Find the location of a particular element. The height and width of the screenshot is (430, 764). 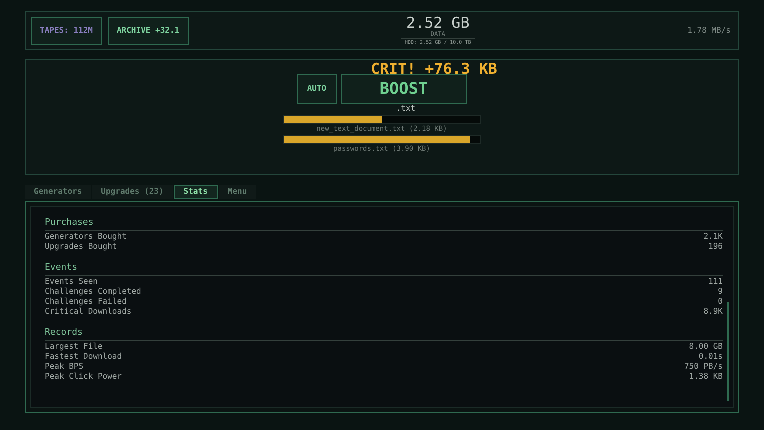

stat-value: 8.9K is located at coordinates (713, 312).